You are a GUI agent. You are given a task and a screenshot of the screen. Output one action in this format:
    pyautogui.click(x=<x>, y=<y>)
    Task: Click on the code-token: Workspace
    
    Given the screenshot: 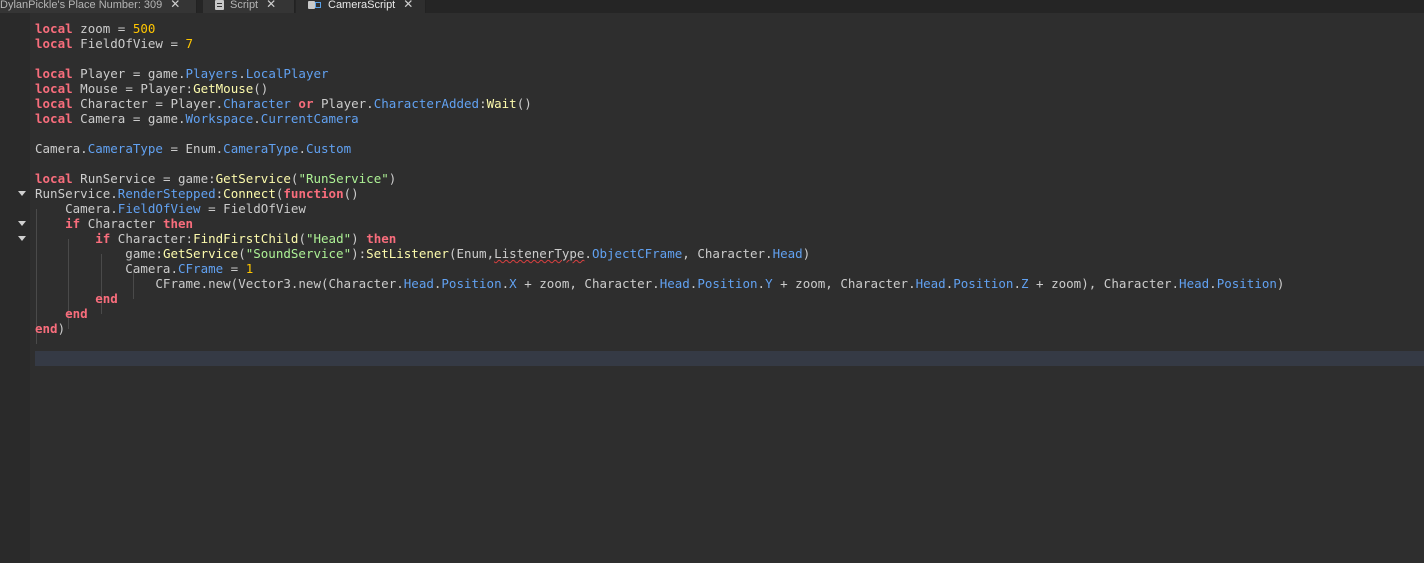 What is the action you would take?
    pyautogui.click(x=219, y=118)
    